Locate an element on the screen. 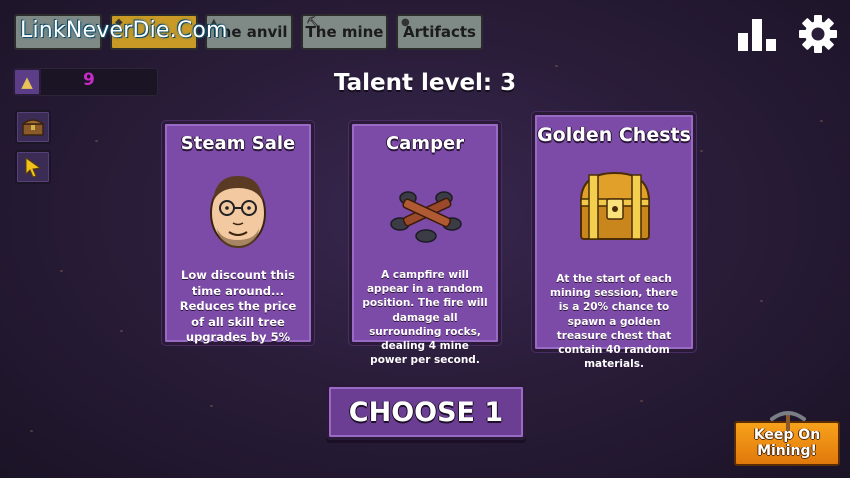 Image resolution: width=850 pixels, height=478 pixels. talent-level-title: Talent level: 3 is located at coordinates (425, 83).